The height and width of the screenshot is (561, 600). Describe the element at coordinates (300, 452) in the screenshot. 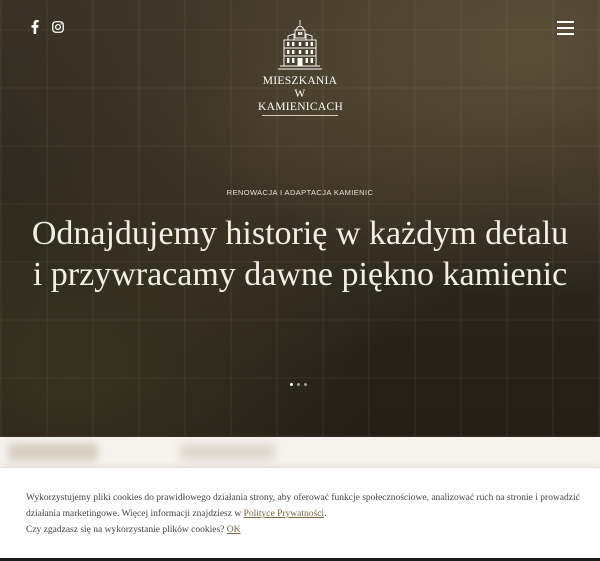

I see `page-content-peek` at that location.